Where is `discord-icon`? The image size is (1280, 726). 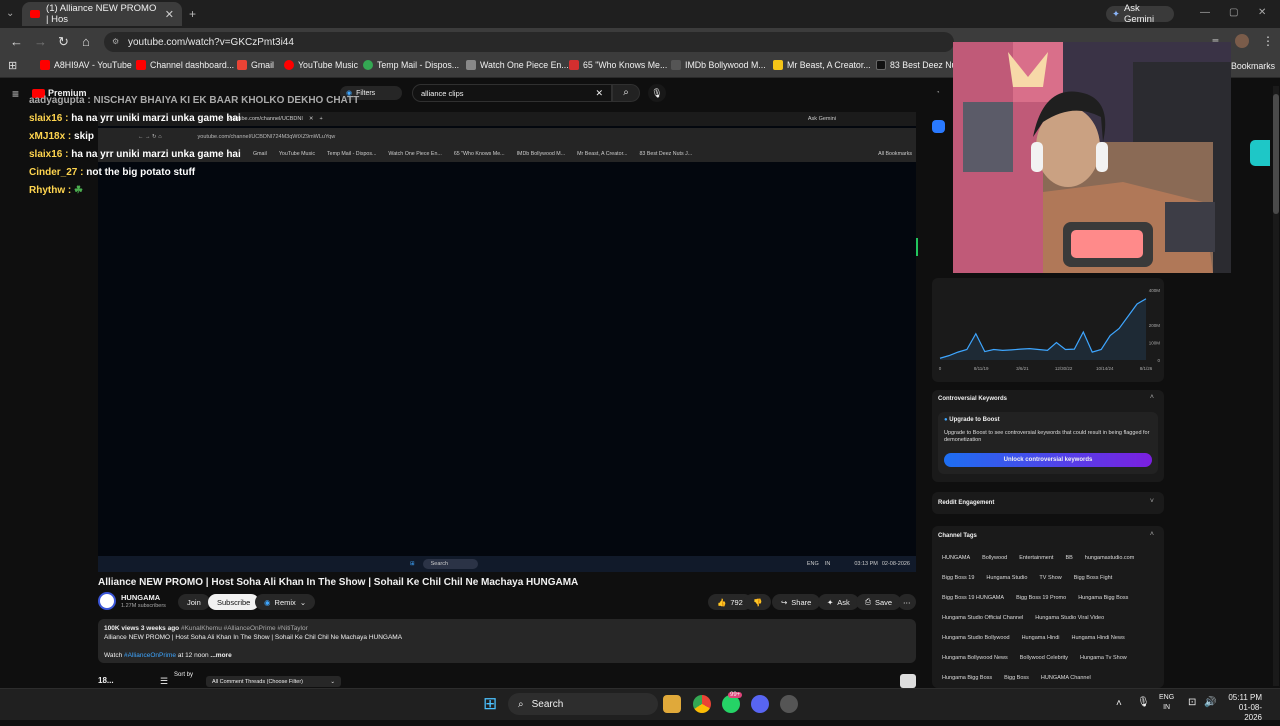
discord-icon is located at coordinates (760, 704).